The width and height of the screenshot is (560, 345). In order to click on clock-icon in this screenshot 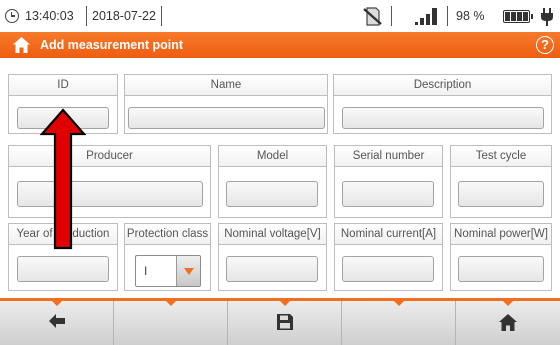, I will do `click(12, 16)`.